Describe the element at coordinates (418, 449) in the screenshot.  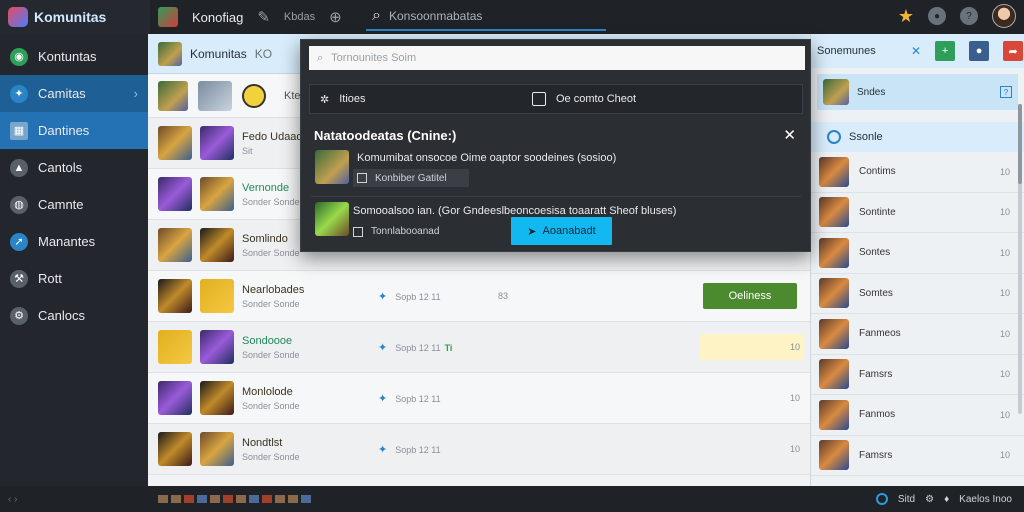
I see `row-col1: Sopb 12 11` at that location.